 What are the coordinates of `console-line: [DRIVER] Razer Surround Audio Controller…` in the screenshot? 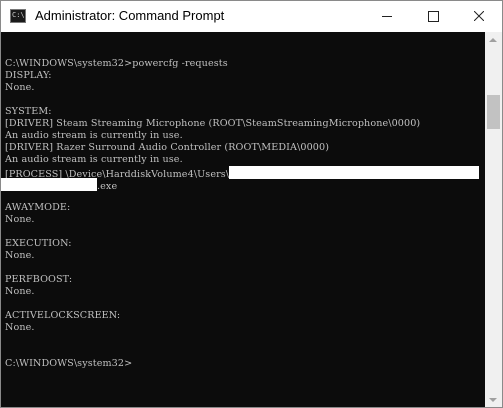 It's located at (167, 147).